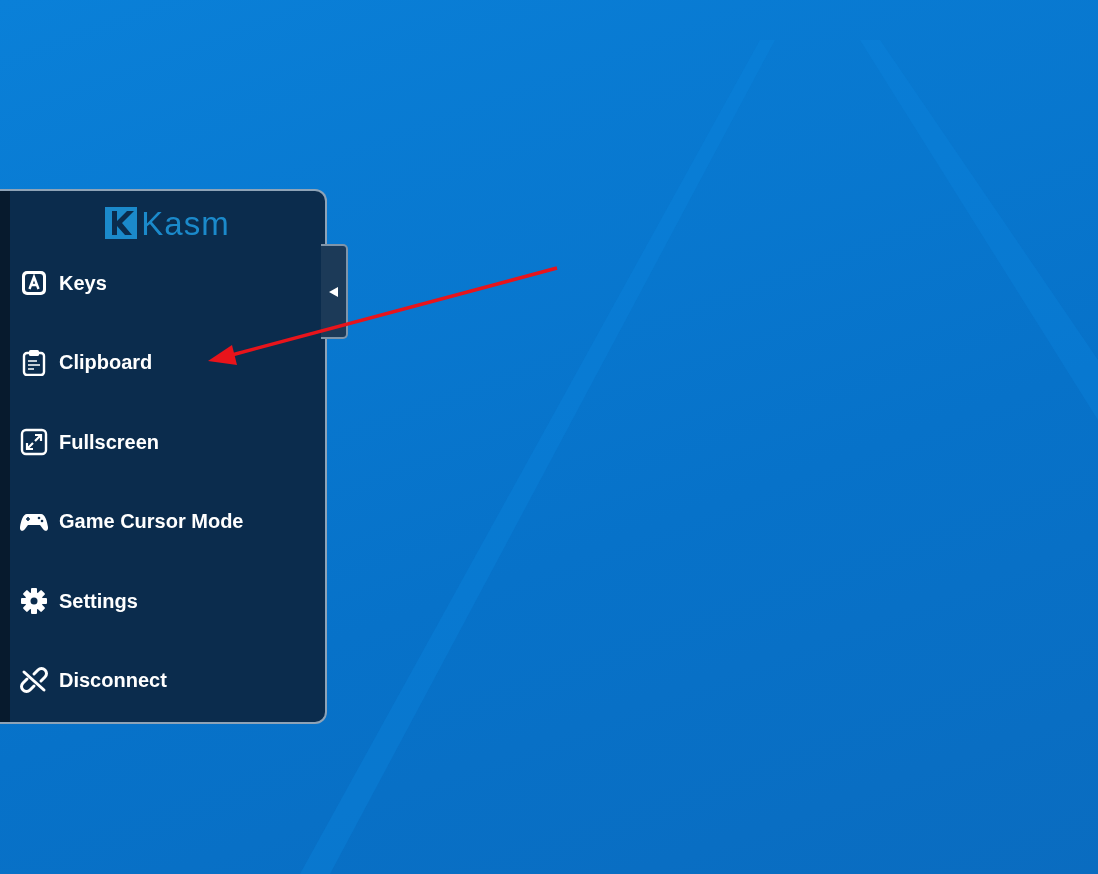 The width and height of the screenshot is (1098, 874). Describe the element at coordinates (86, 362) in the screenshot. I see `menu-item: Clipboard` at that location.